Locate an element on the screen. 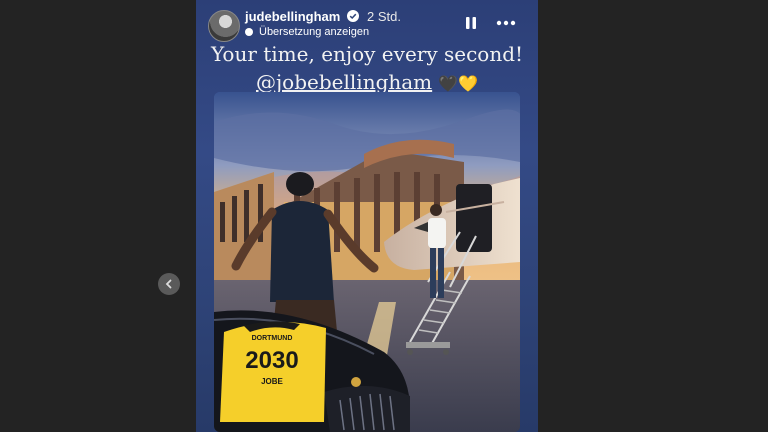  username: judebellingham is located at coordinates (292, 16).